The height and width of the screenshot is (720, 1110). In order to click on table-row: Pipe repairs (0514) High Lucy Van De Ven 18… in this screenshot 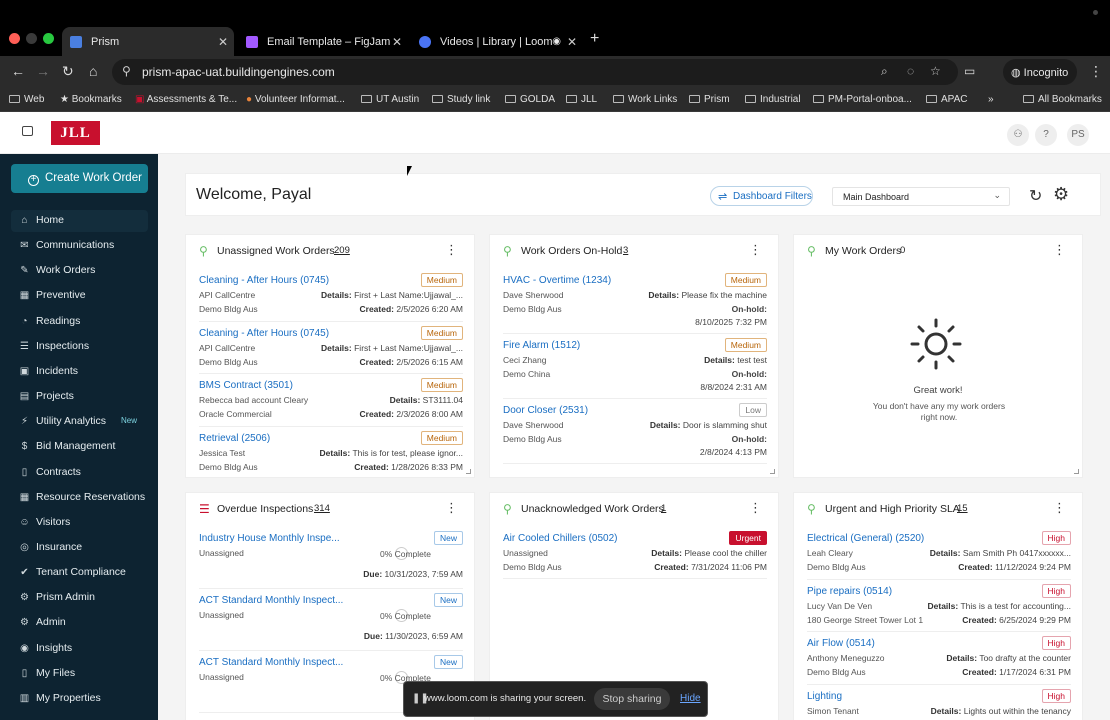, I will do `click(939, 607)`.